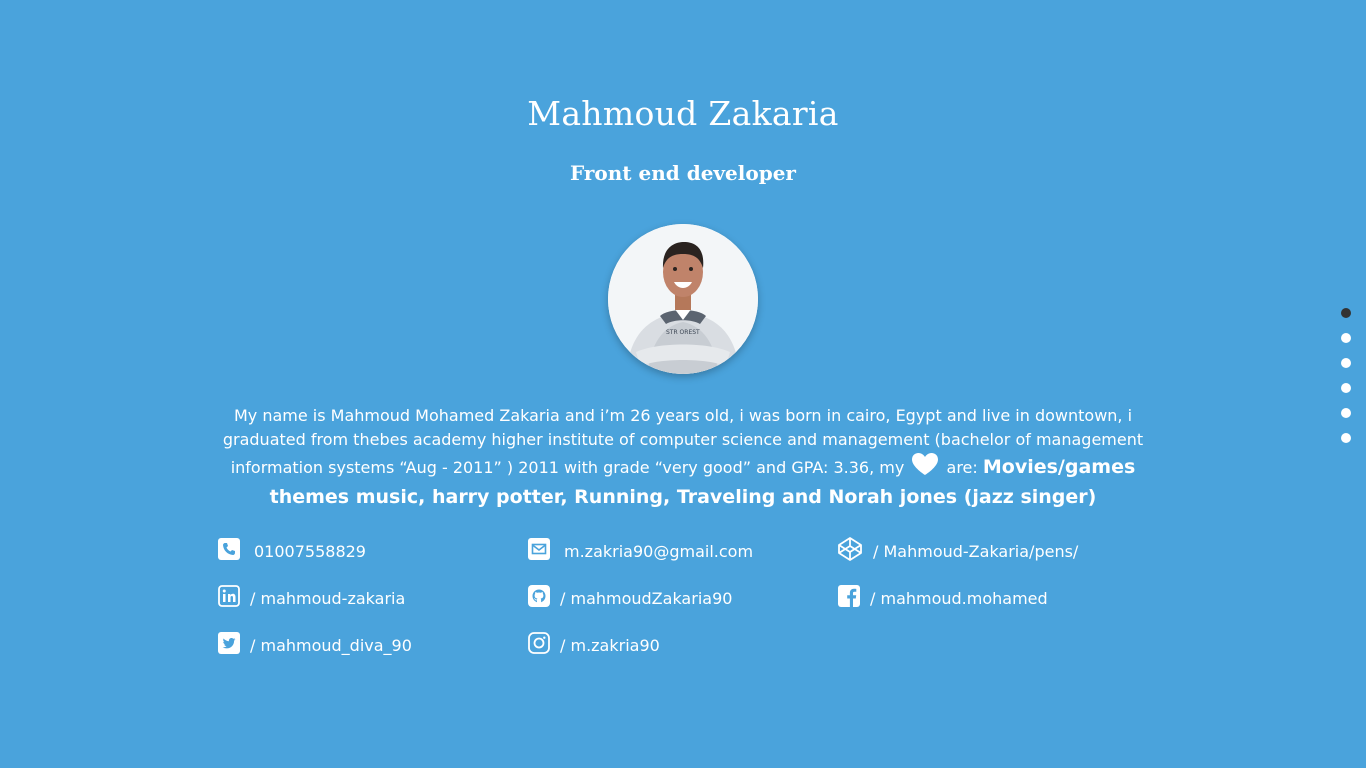 The width and height of the screenshot is (1366, 768). I want to click on codepen-text: / Mahmoud-Zakaria/pens/, so click(976, 551).